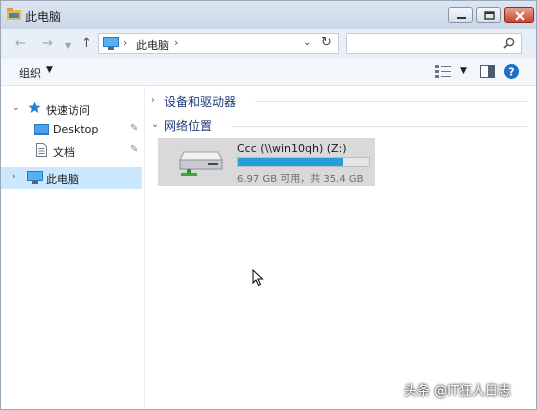 The width and height of the screenshot is (537, 410). I want to click on forward-icon: →, so click(47, 44).